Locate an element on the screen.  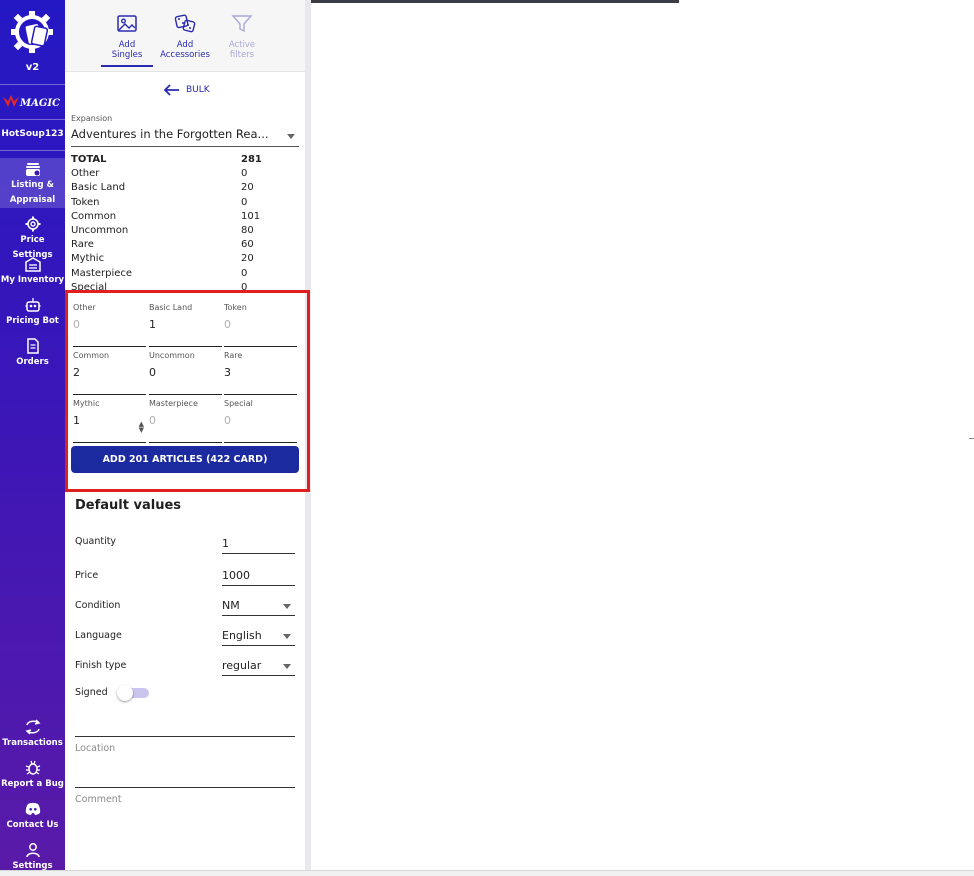
quantity-input: 1 is located at coordinates (258, 544).